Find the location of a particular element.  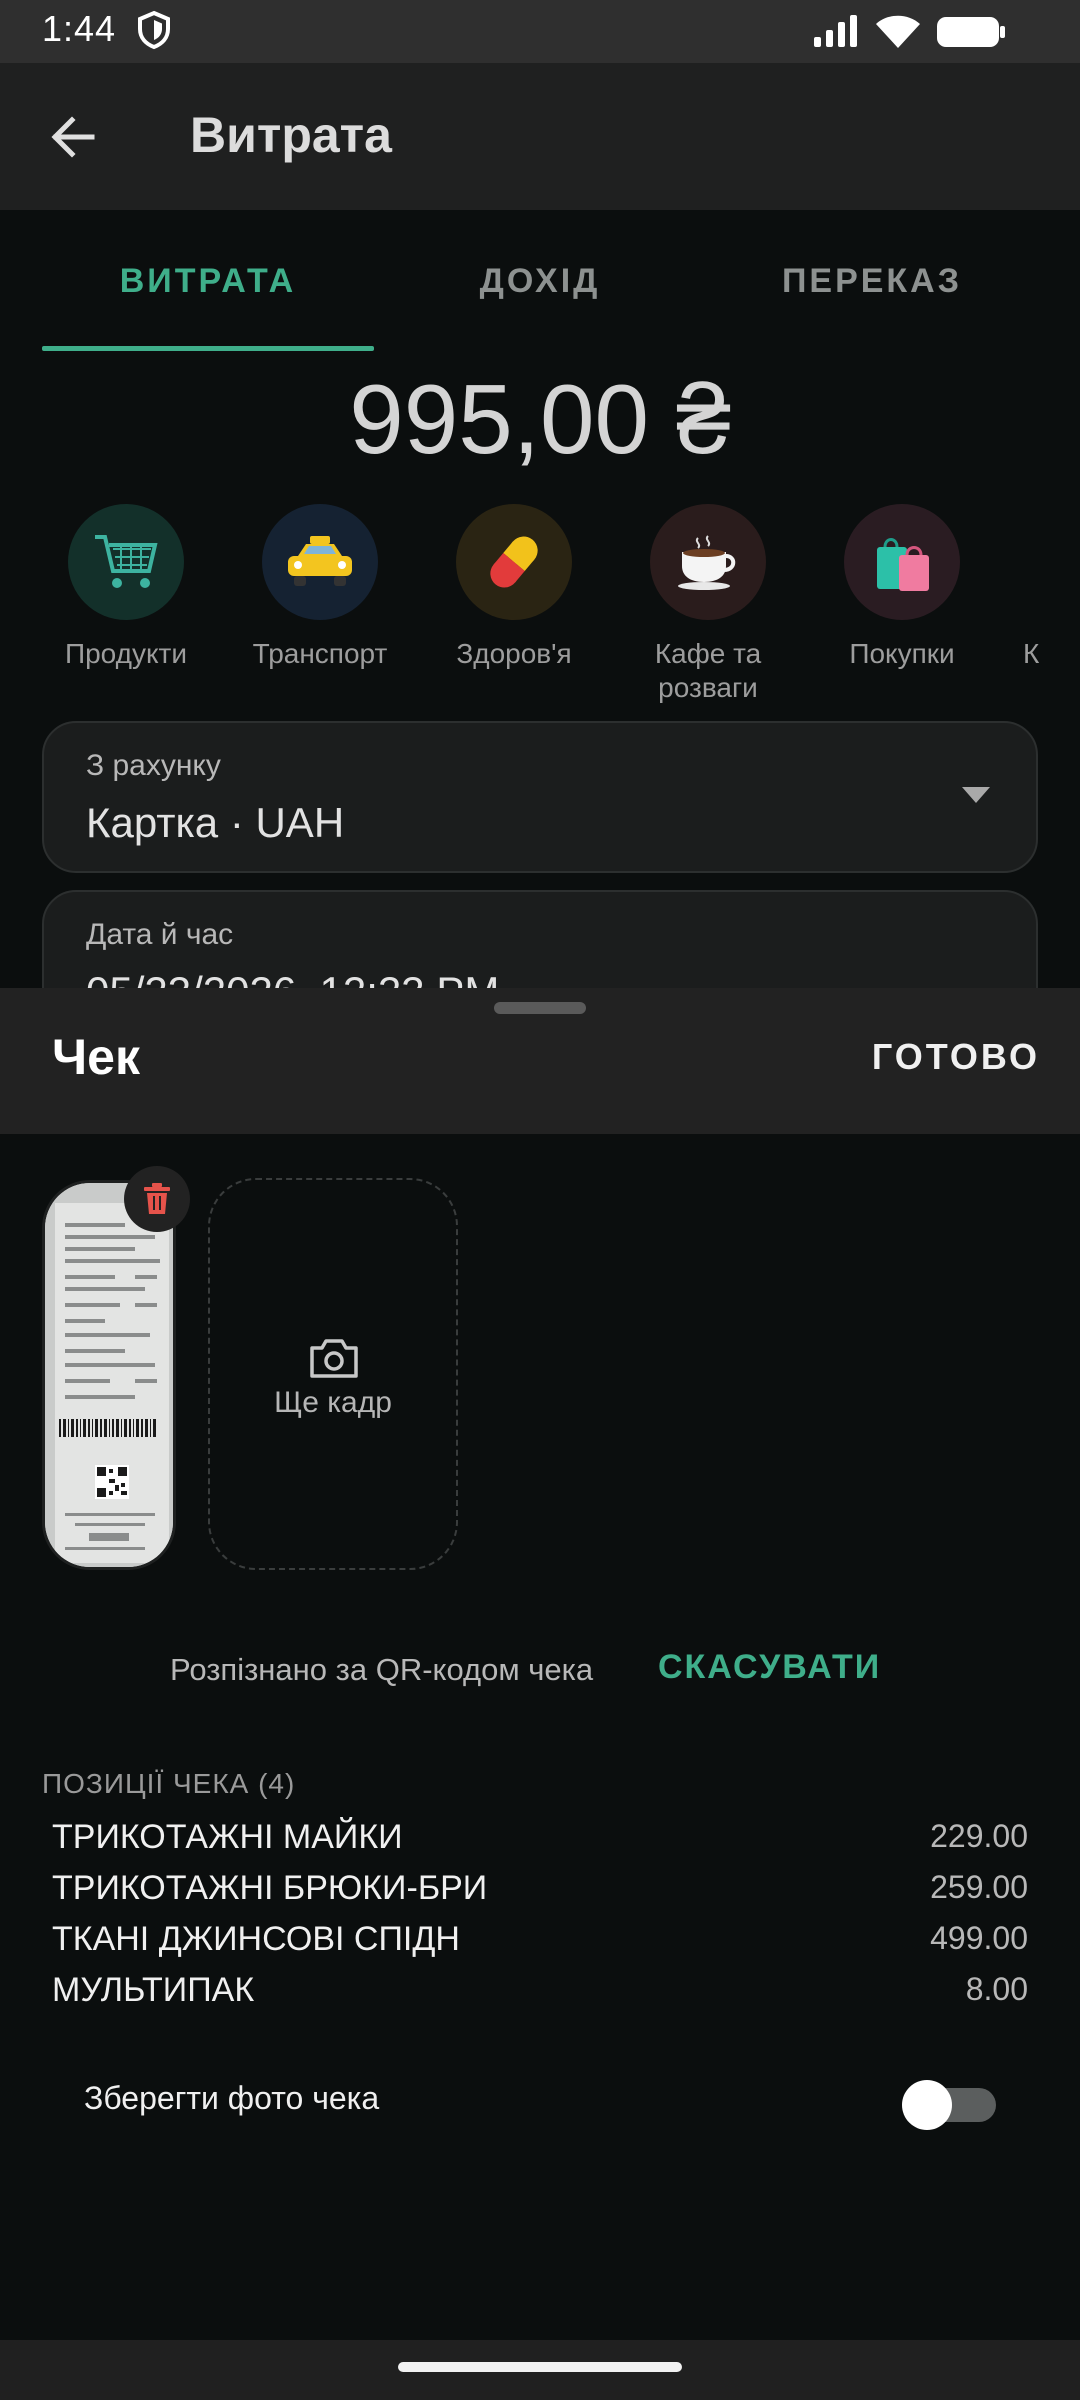

recognition-status: Розпізнано за QR-кодом чека is located at coordinates (382, 1669).